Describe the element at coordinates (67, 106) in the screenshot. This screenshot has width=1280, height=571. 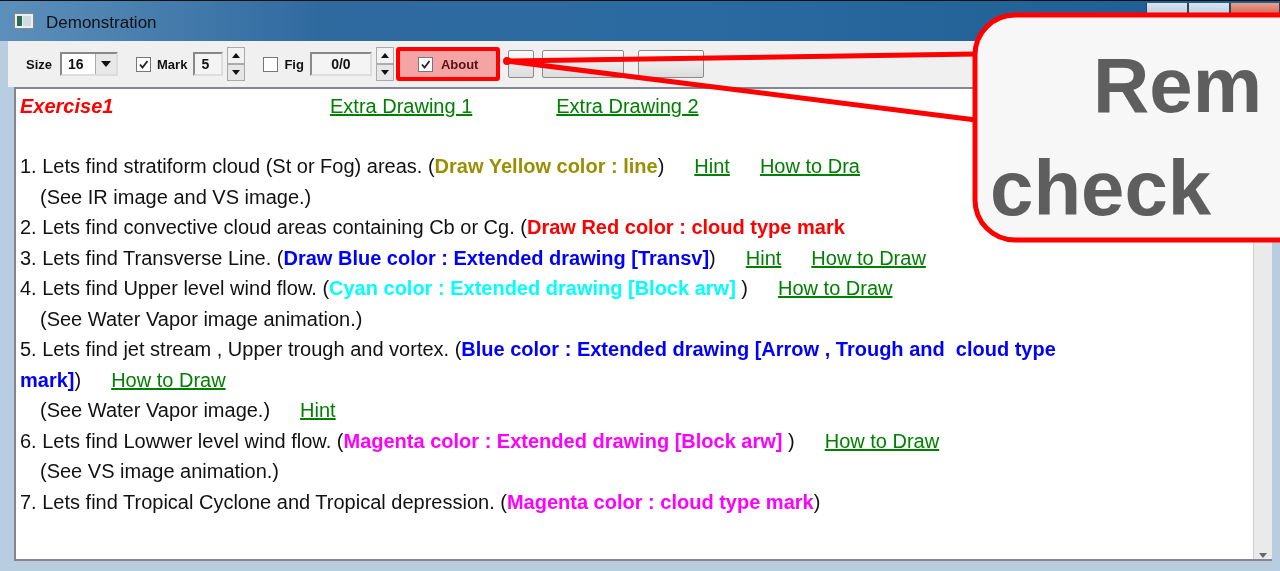
I see `exercise-title: Exercise1` at that location.